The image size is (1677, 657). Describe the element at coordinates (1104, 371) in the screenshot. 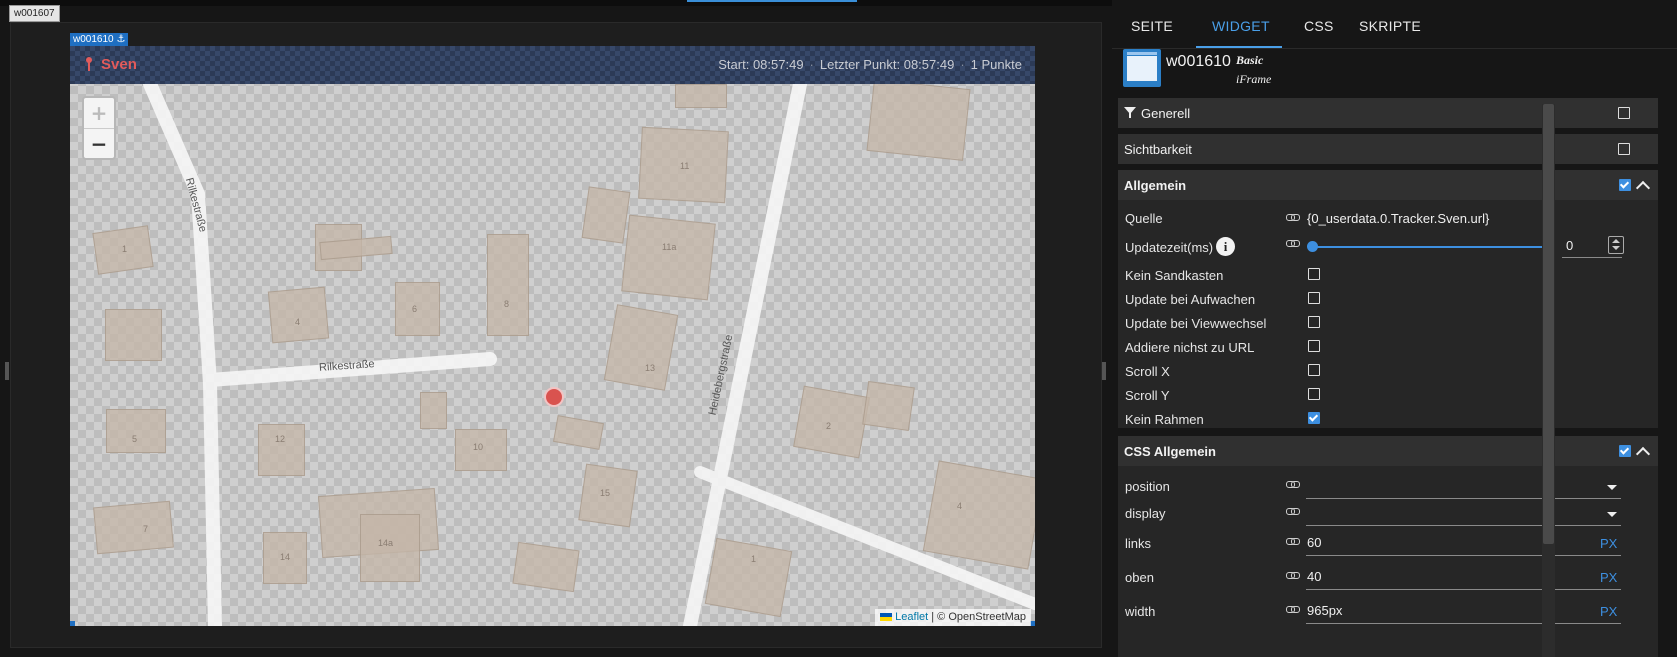

I see `right-resize-grip` at that location.